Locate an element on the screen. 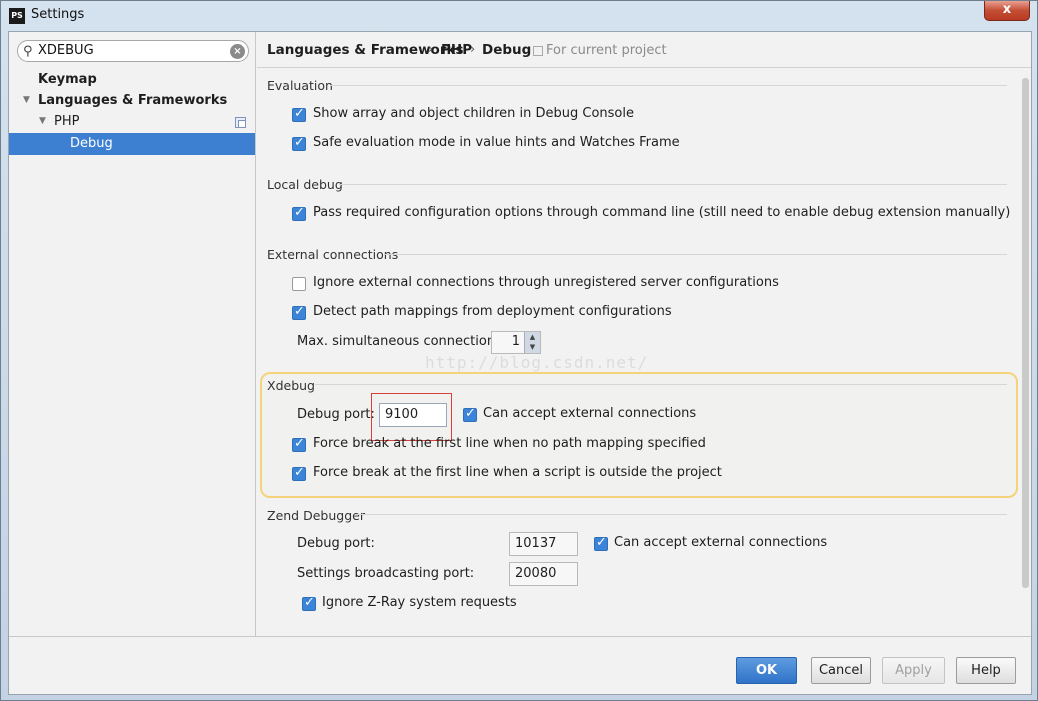 This screenshot has width=1038, height=701. copy-icon is located at coordinates (240, 122).